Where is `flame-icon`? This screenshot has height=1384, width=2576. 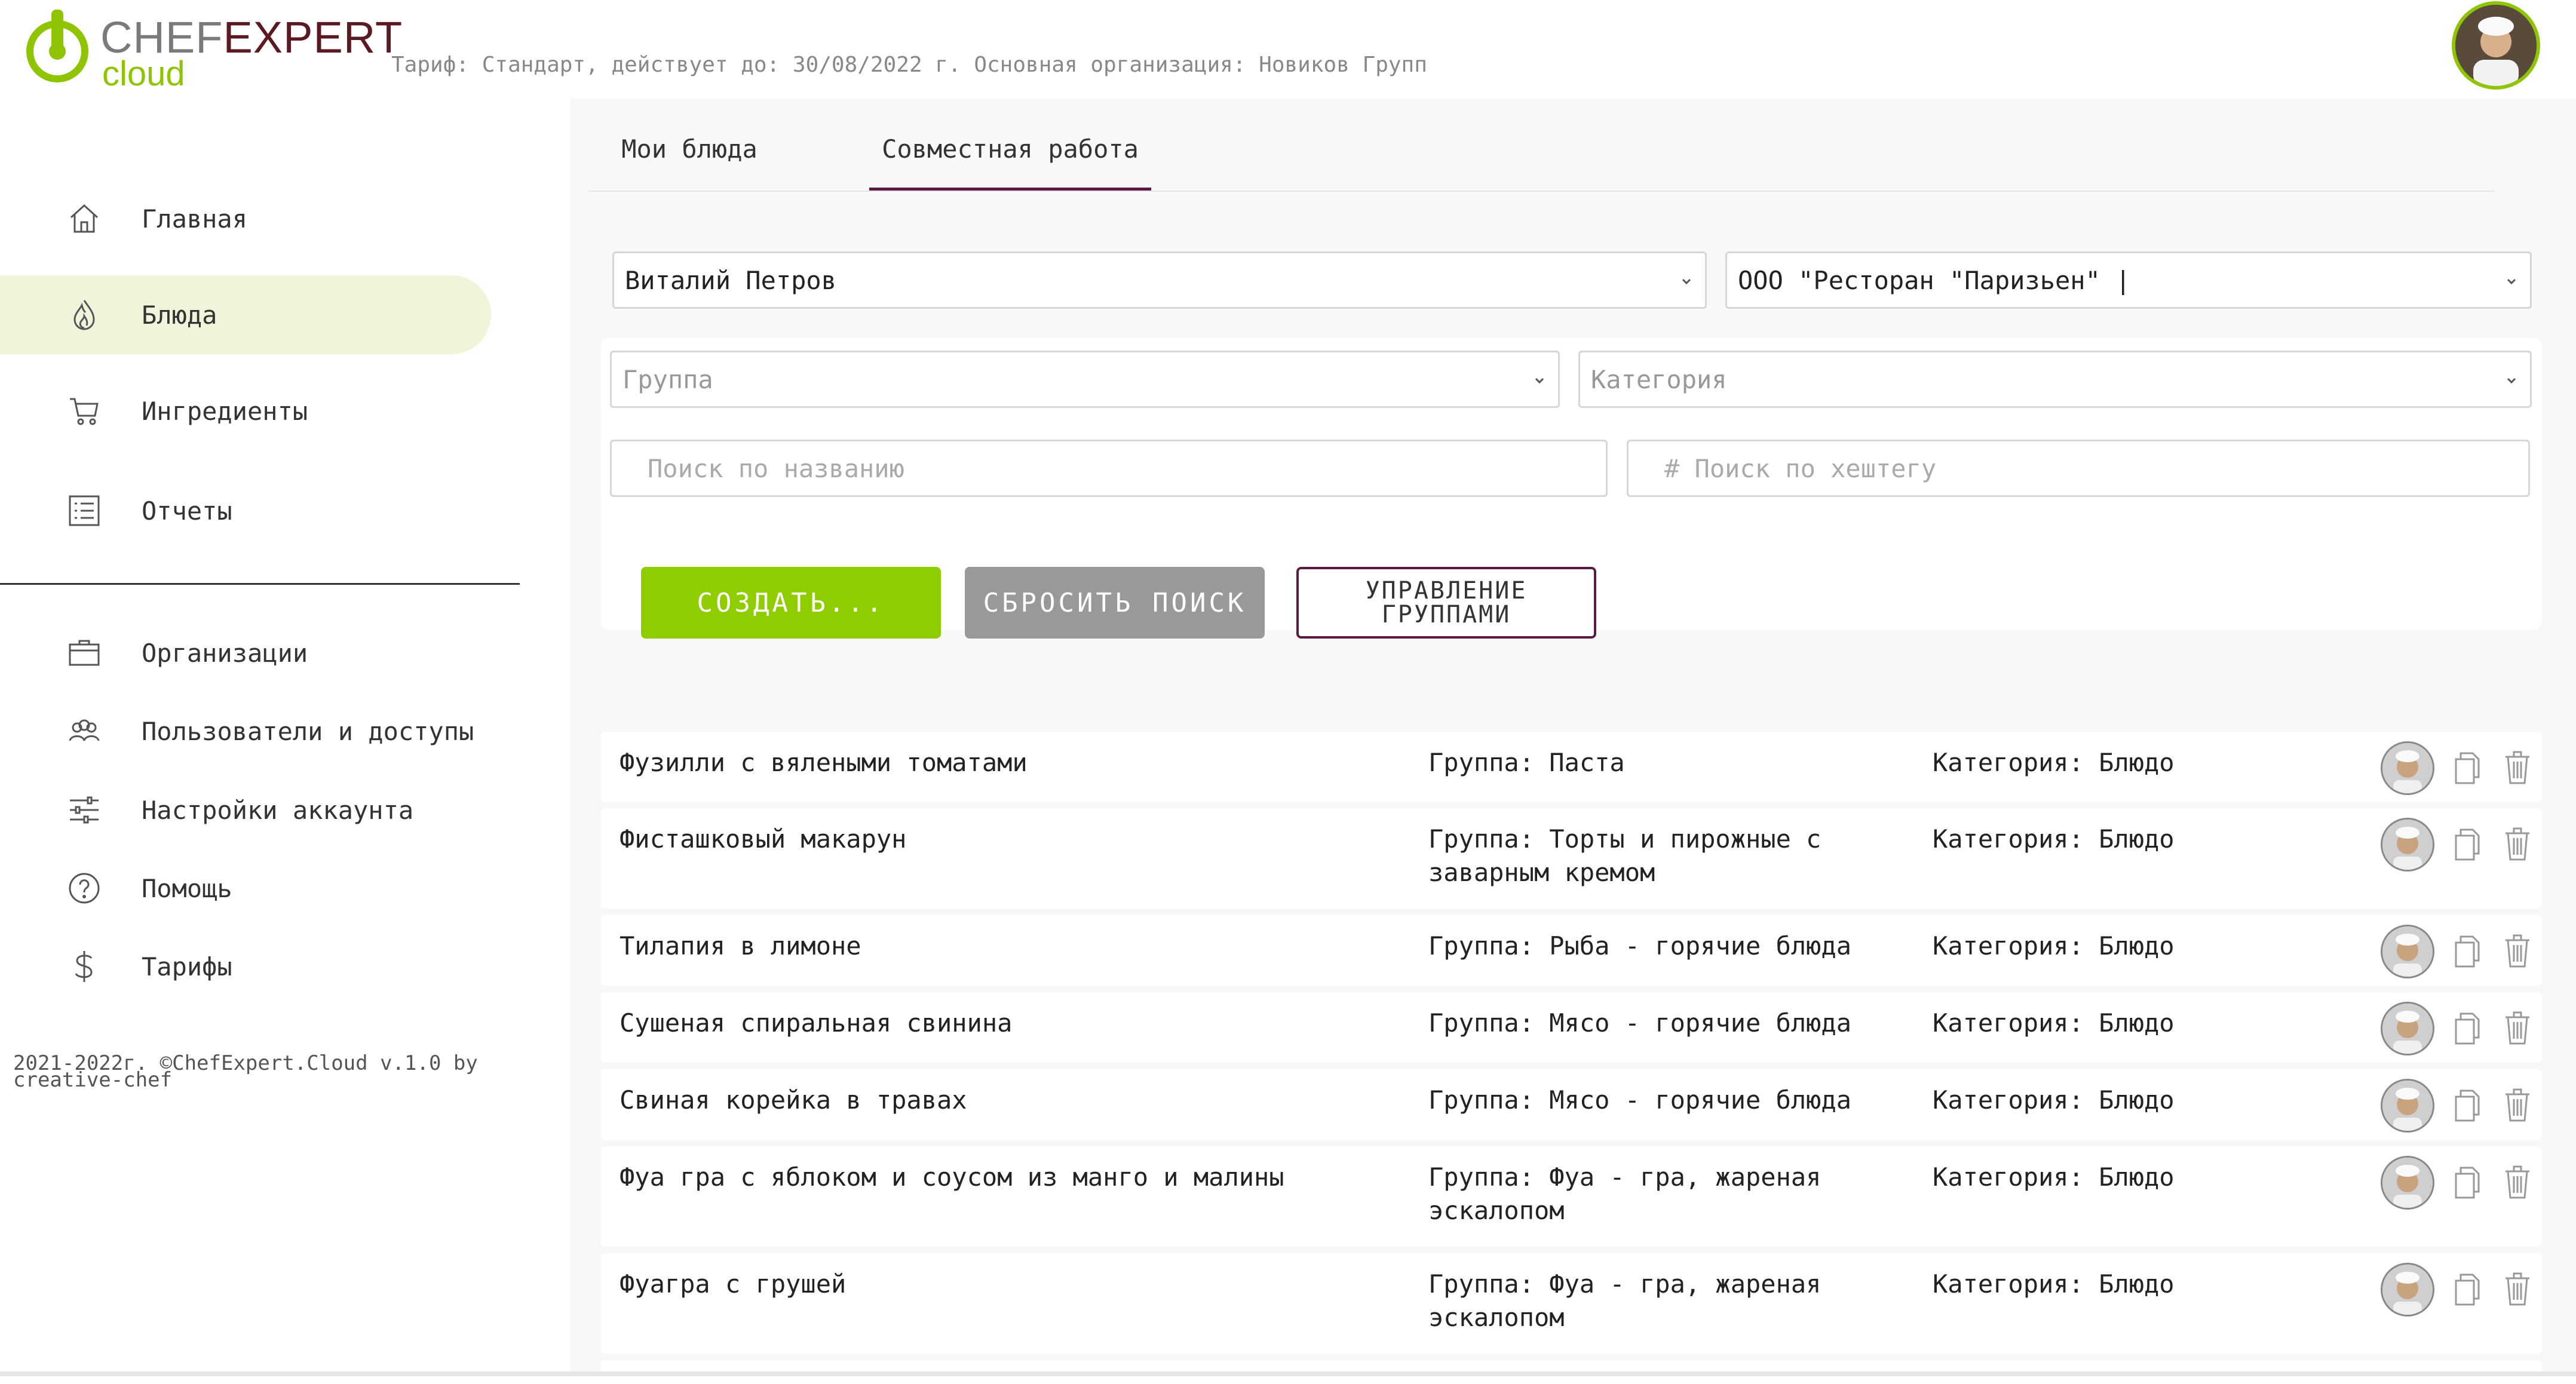
flame-icon is located at coordinates (84, 314).